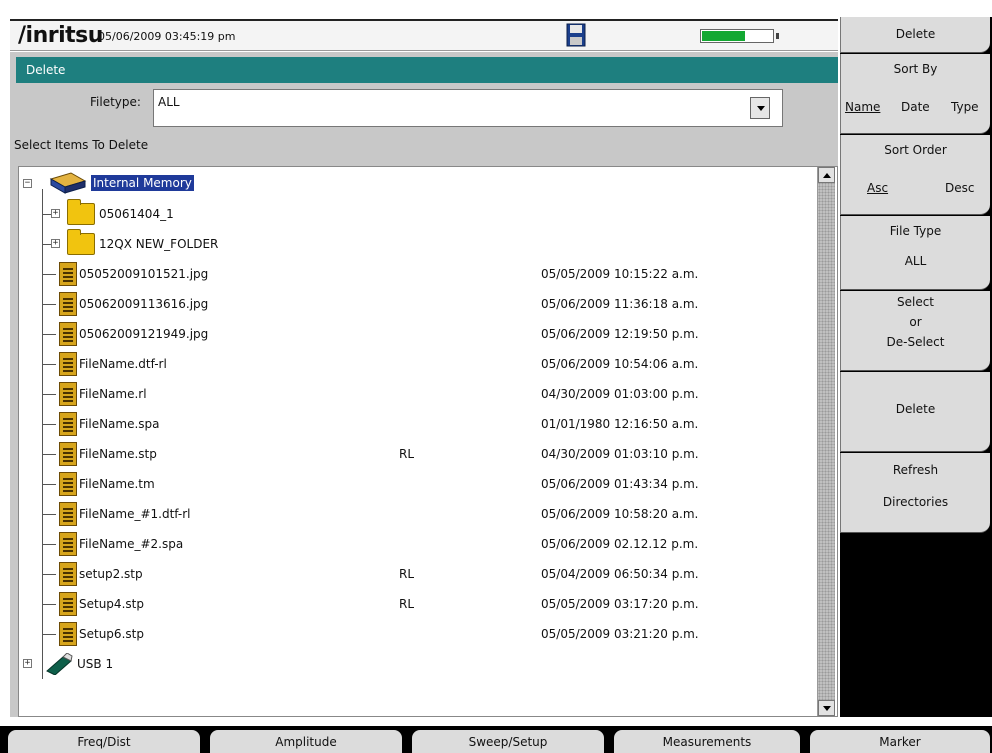 Image resolution: width=992 pixels, height=753 pixels. What do you see at coordinates (707, 741) in the screenshot?
I see `tab-measurements: Measurements` at bounding box center [707, 741].